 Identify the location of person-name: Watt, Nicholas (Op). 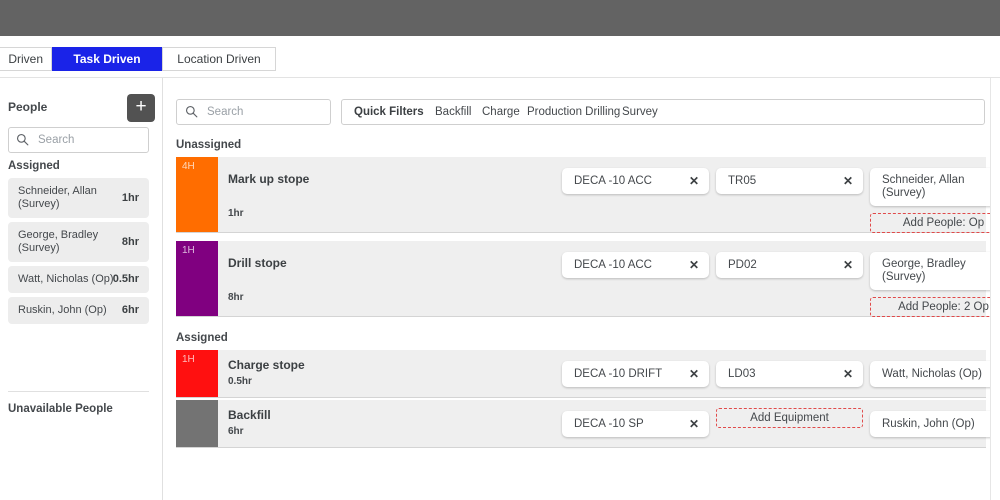
(66, 279).